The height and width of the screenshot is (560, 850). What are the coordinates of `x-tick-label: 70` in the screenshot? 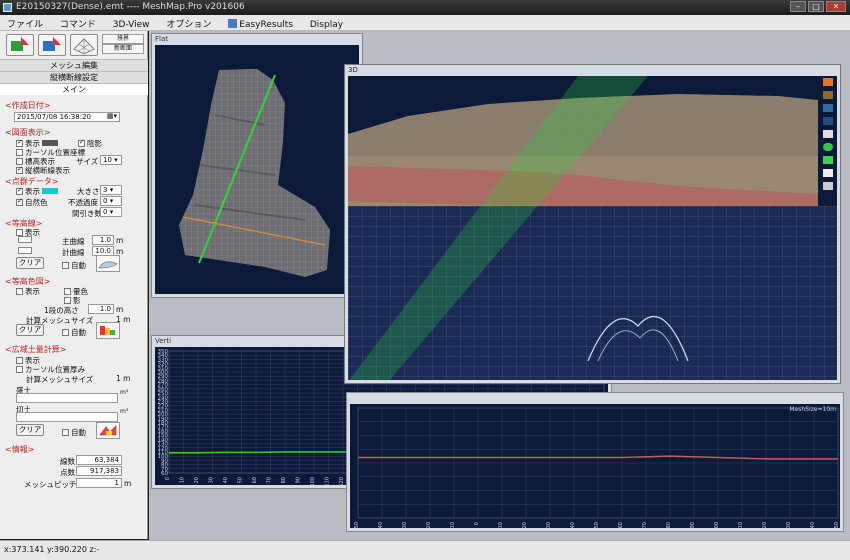 It's located at (645, 525).